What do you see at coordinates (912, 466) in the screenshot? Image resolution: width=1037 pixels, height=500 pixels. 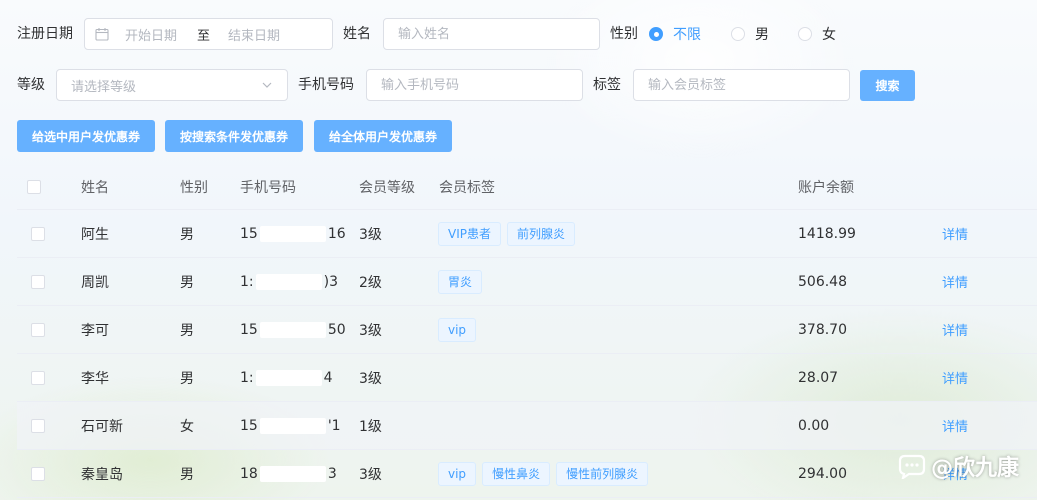 I see `xiaohongshu-logo-icon` at bounding box center [912, 466].